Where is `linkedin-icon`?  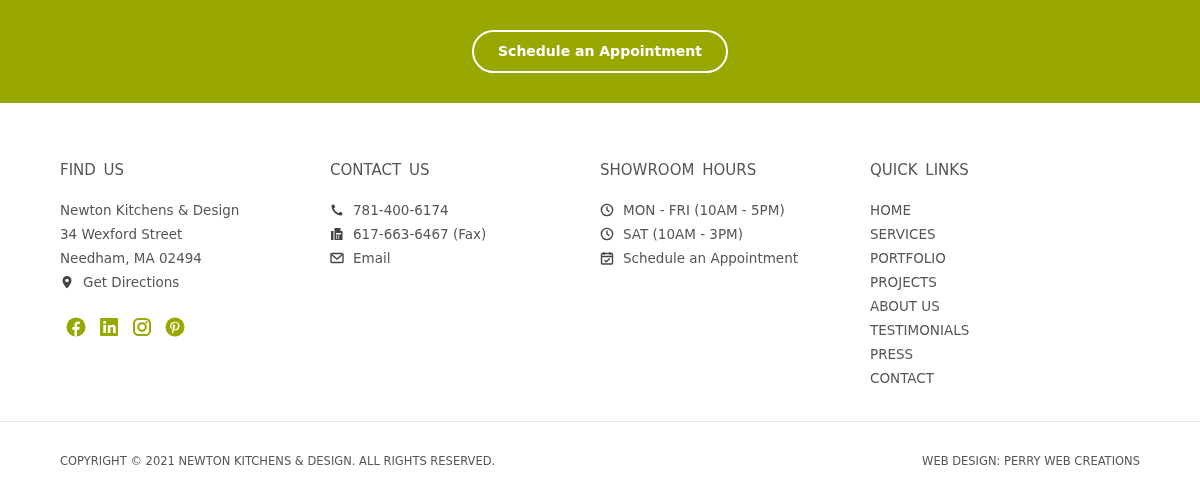
linkedin-icon is located at coordinates (109, 327).